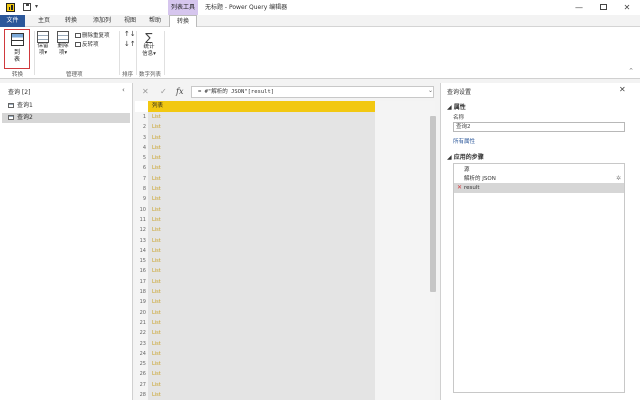 Image resolution: width=640 pixels, height=400 pixels. I want to click on query-item-selected: 查询2, so click(66, 118).